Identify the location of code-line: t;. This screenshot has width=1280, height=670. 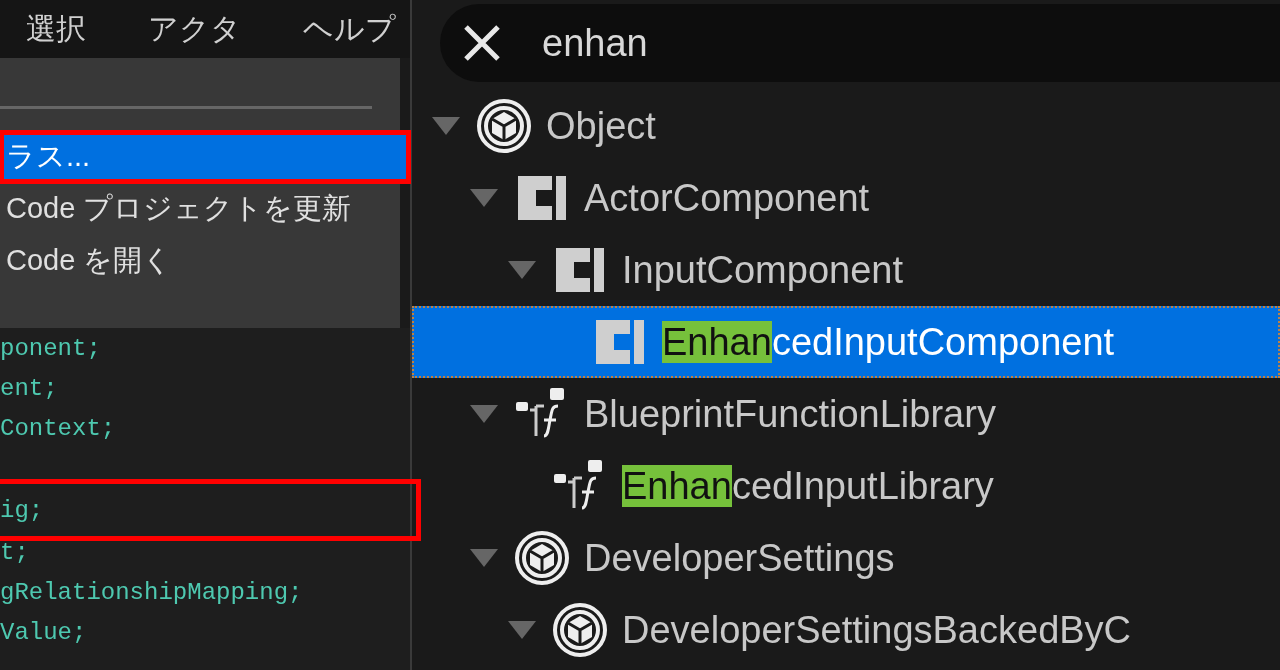
(14, 552).